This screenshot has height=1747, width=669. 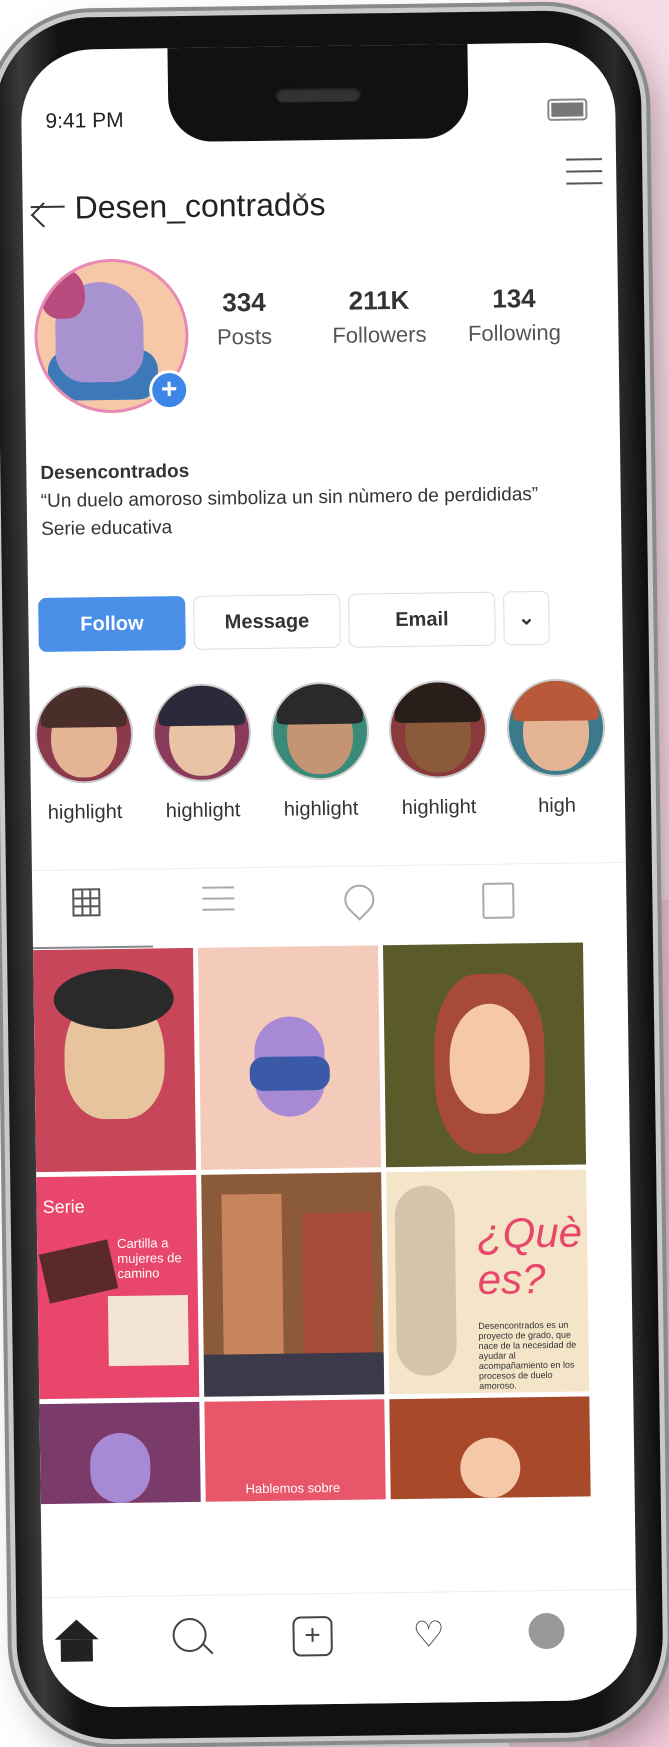 I want to click on stat-following-label: Following, so click(x=514, y=333).